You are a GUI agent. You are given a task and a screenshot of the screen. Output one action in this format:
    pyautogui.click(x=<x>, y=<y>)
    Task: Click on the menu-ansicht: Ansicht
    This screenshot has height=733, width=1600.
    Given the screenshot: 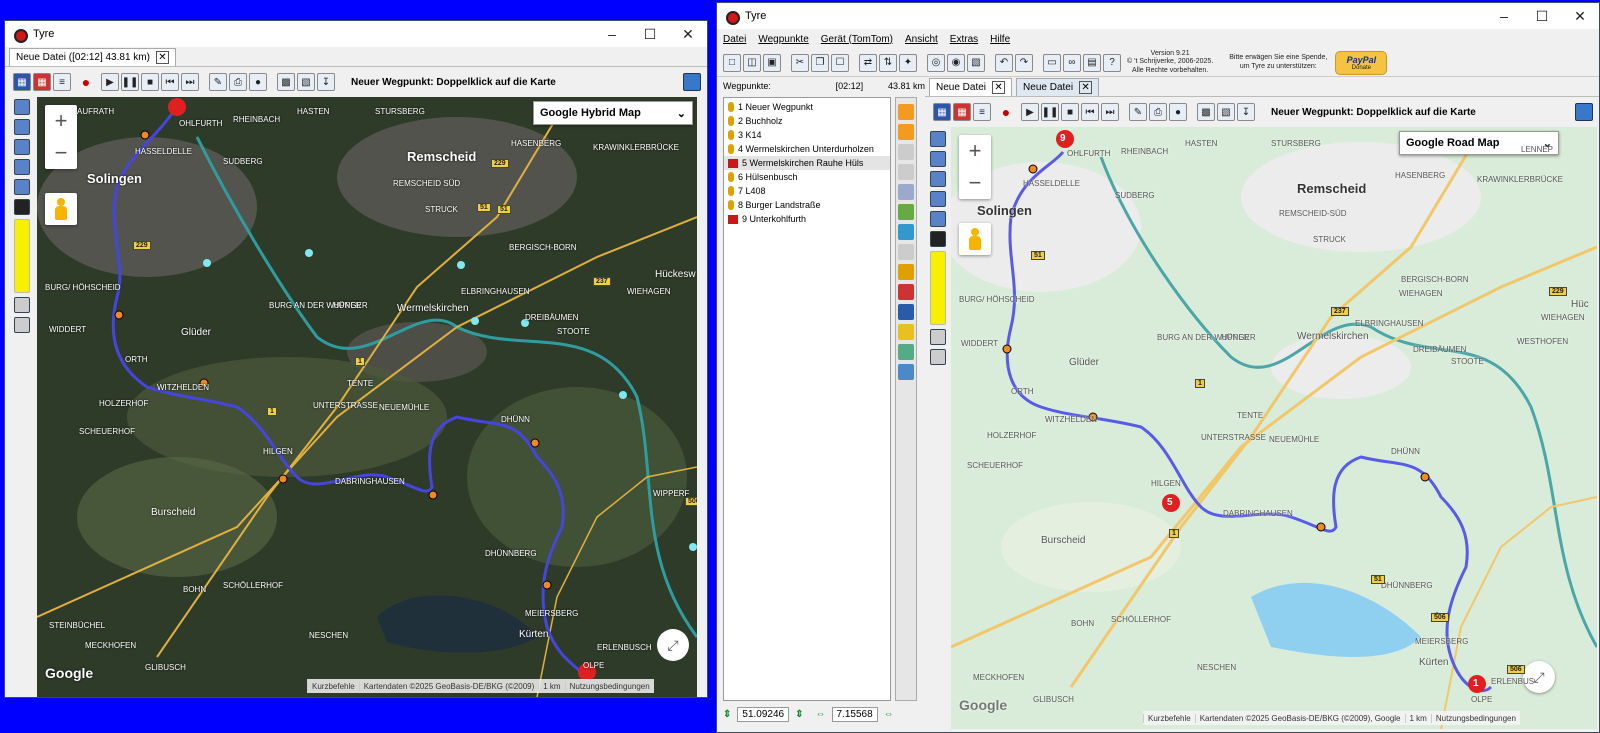 What is the action you would take?
    pyautogui.click(x=921, y=39)
    